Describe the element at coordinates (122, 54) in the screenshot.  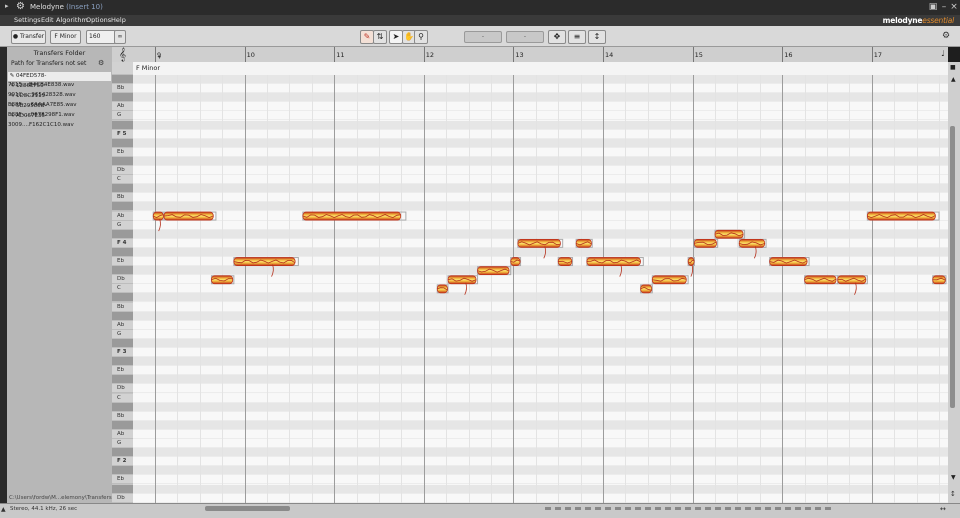
I see `treble-clef-icon: 𝄞` at that location.